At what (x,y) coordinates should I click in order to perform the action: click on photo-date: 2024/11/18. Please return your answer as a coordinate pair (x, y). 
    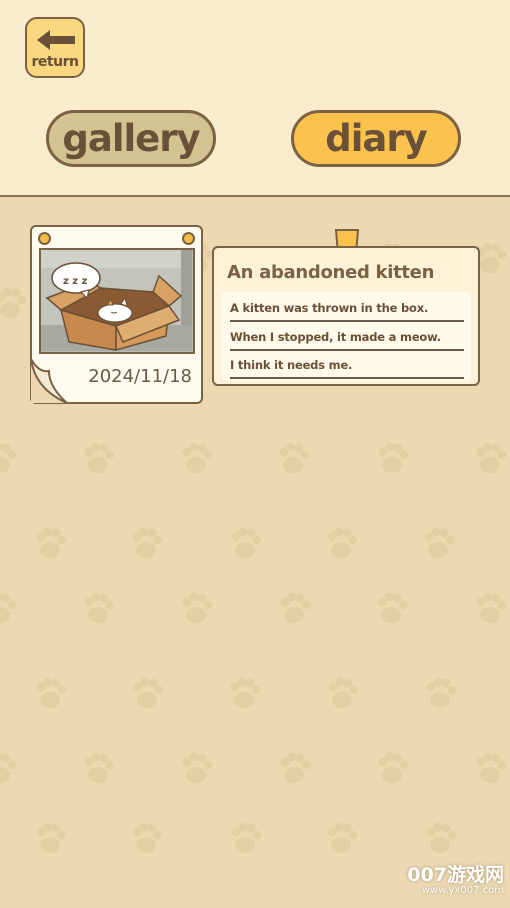
    Looking at the image, I should click on (140, 376).